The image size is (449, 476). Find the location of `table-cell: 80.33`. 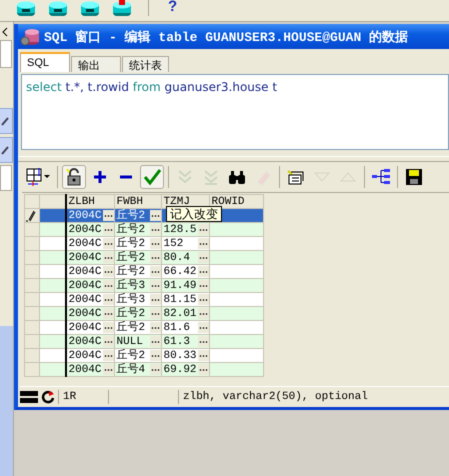

table-cell: 80.33 is located at coordinates (180, 356).